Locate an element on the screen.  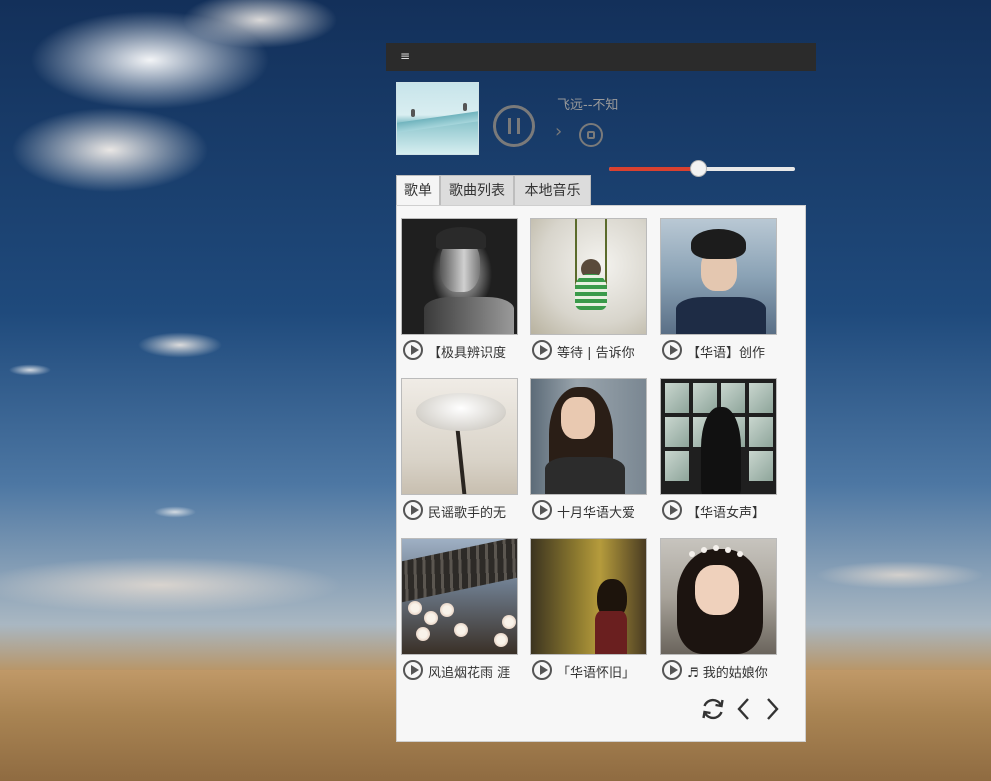
playlist-title: 十月华语大爱 is located at coordinates (602, 511).